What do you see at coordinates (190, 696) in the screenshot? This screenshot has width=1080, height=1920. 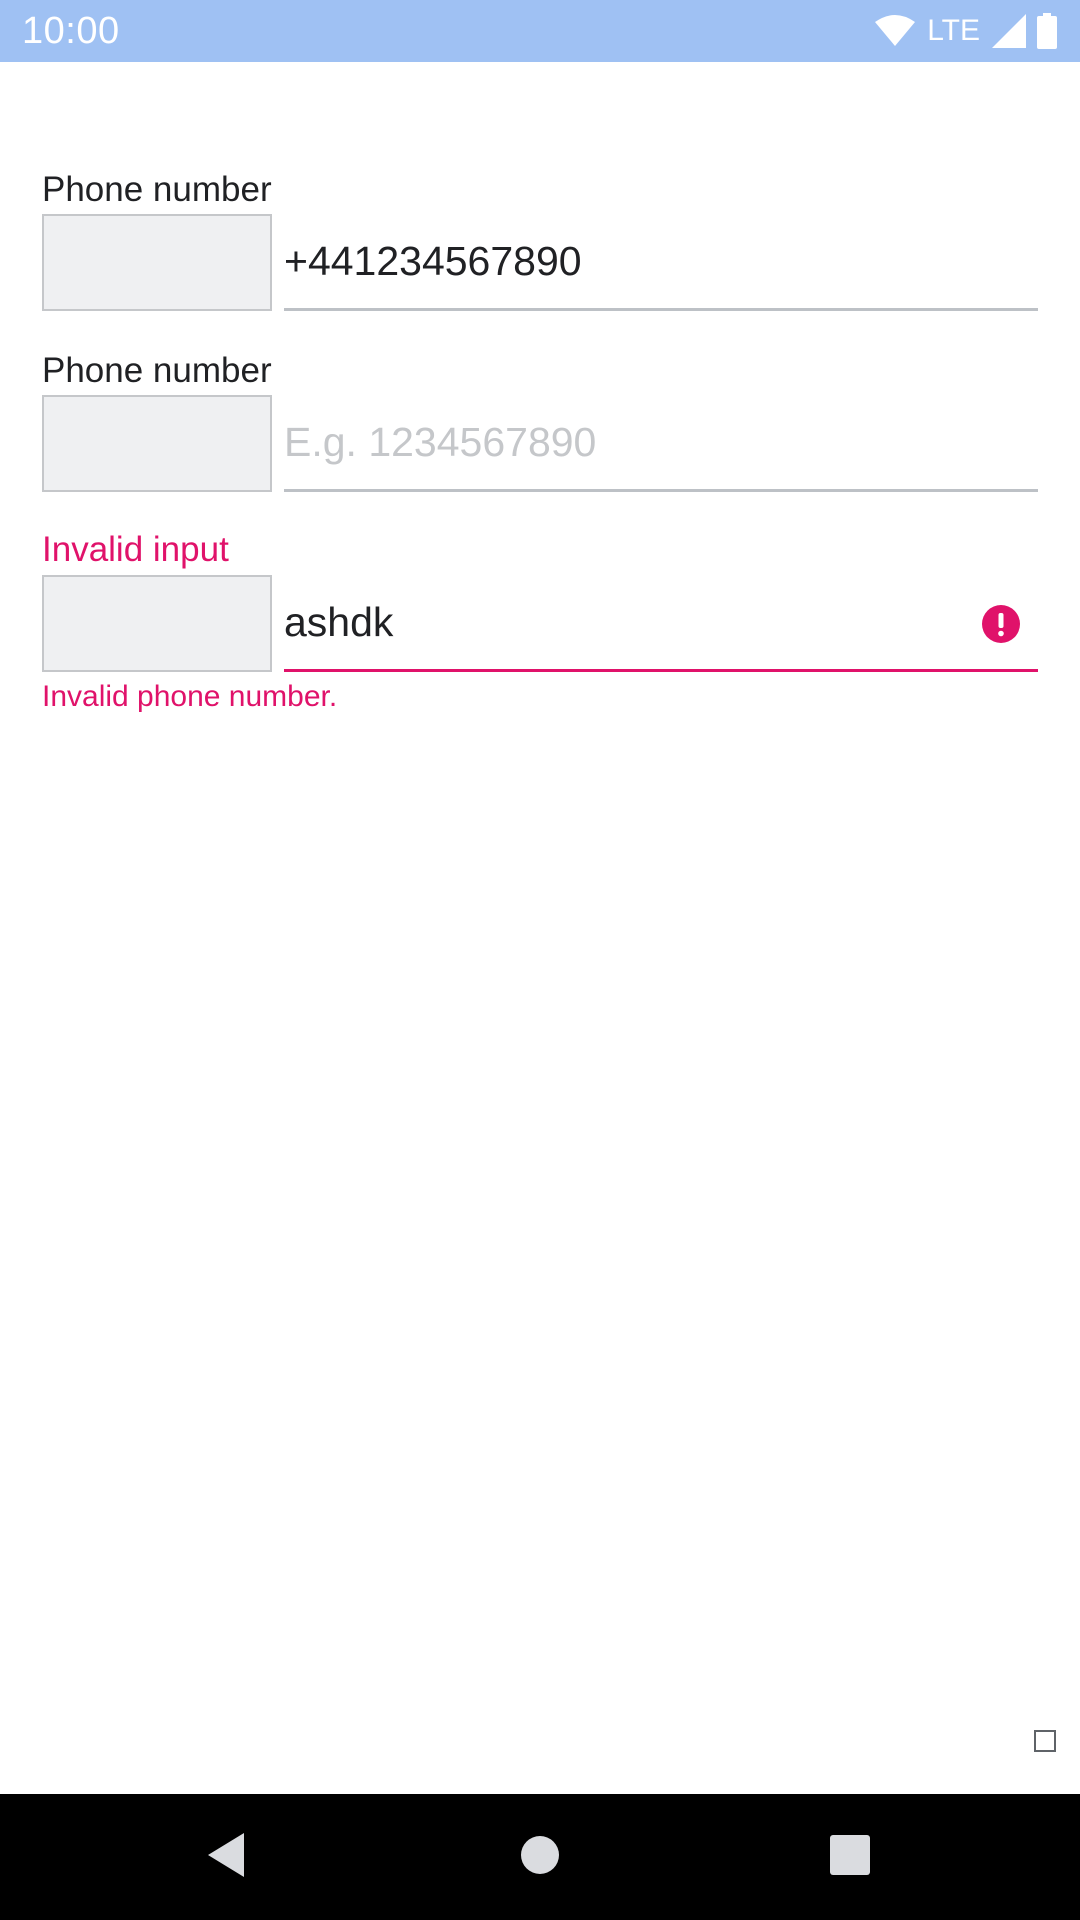 I see `error-message: Invalid phone number.` at bounding box center [190, 696].